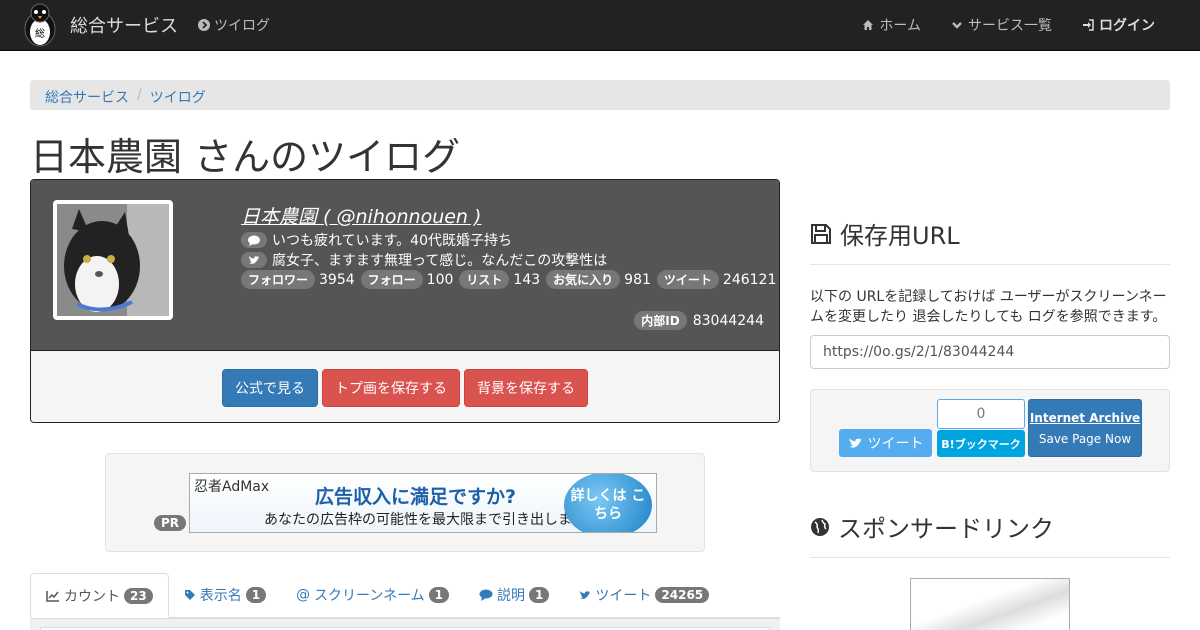 Image resolution: width=1200 pixels, height=630 pixels. Describe the element at coordinates (981, 443) in the screenshot. I see `hatena-bookmark-button: B!ブックマーク` at that location.